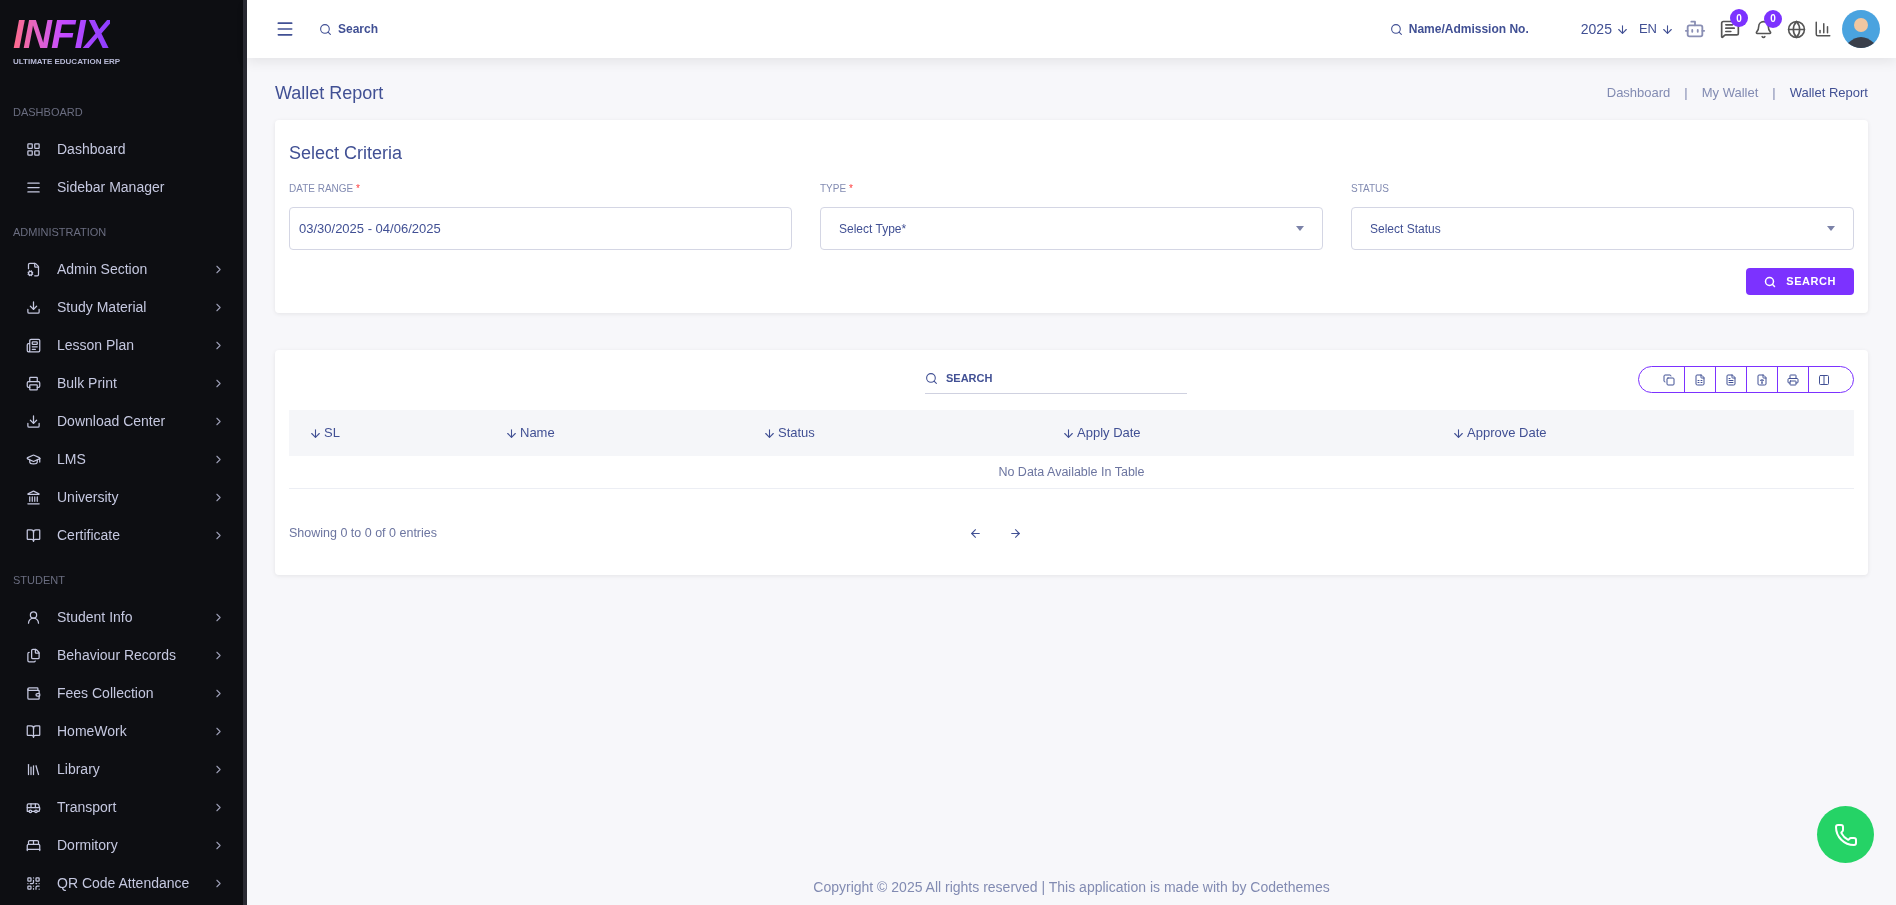  I want to click on column-header: Status, so click(789, 433).